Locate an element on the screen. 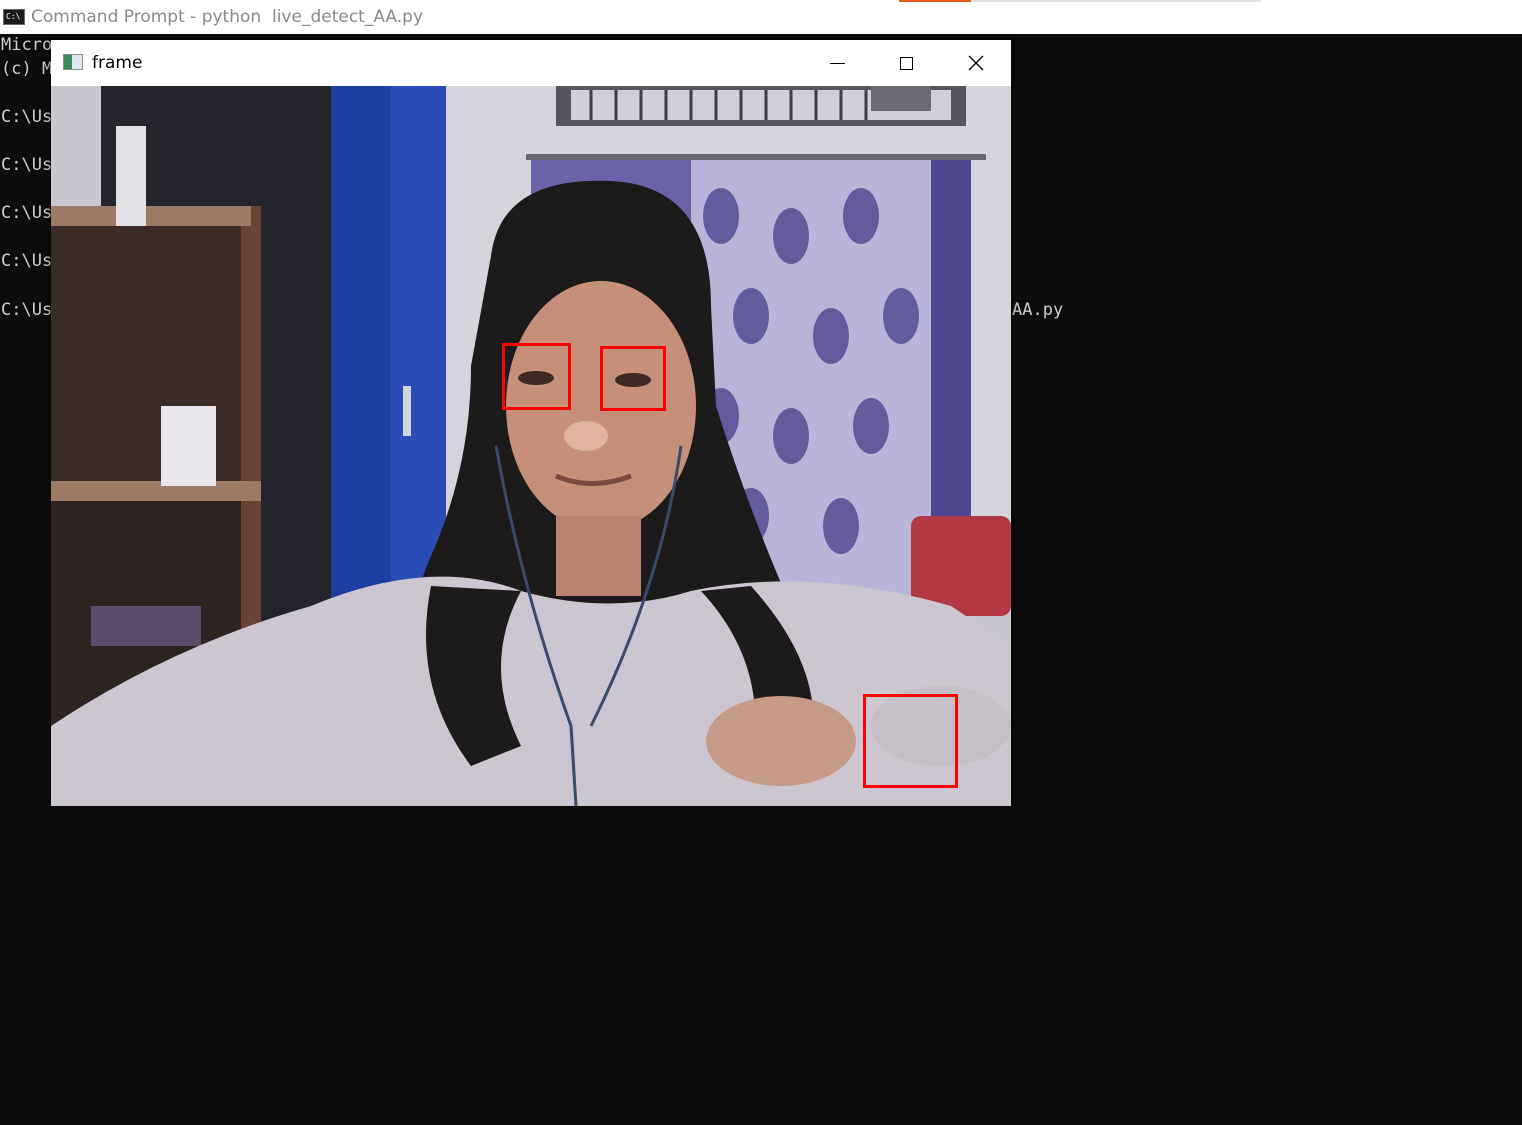  minimize-button is located at coordinates (837, 63).